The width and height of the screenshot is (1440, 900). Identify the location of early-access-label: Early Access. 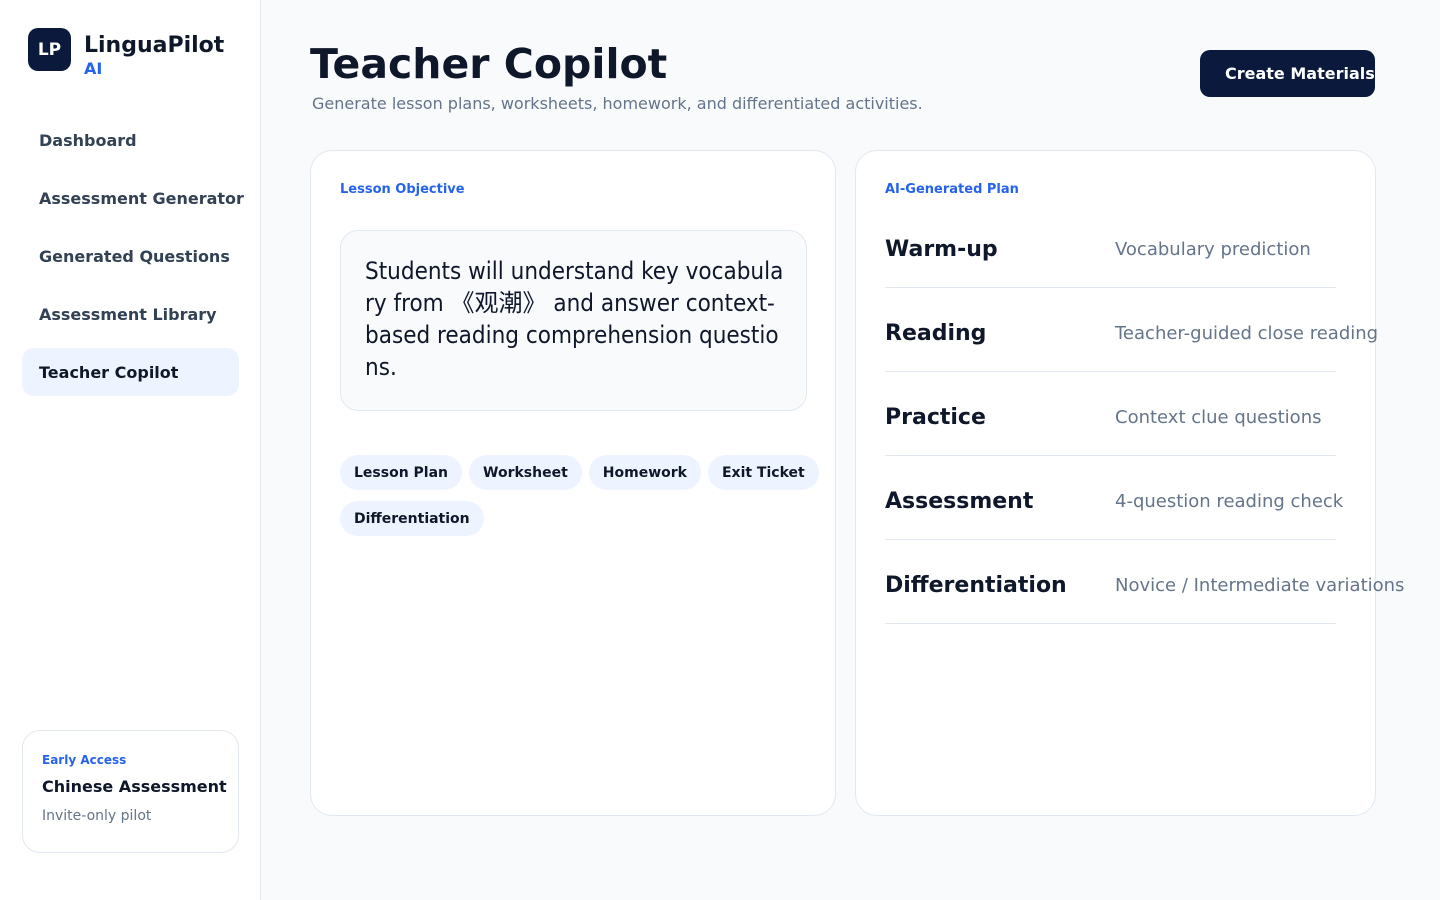
(84, 760).